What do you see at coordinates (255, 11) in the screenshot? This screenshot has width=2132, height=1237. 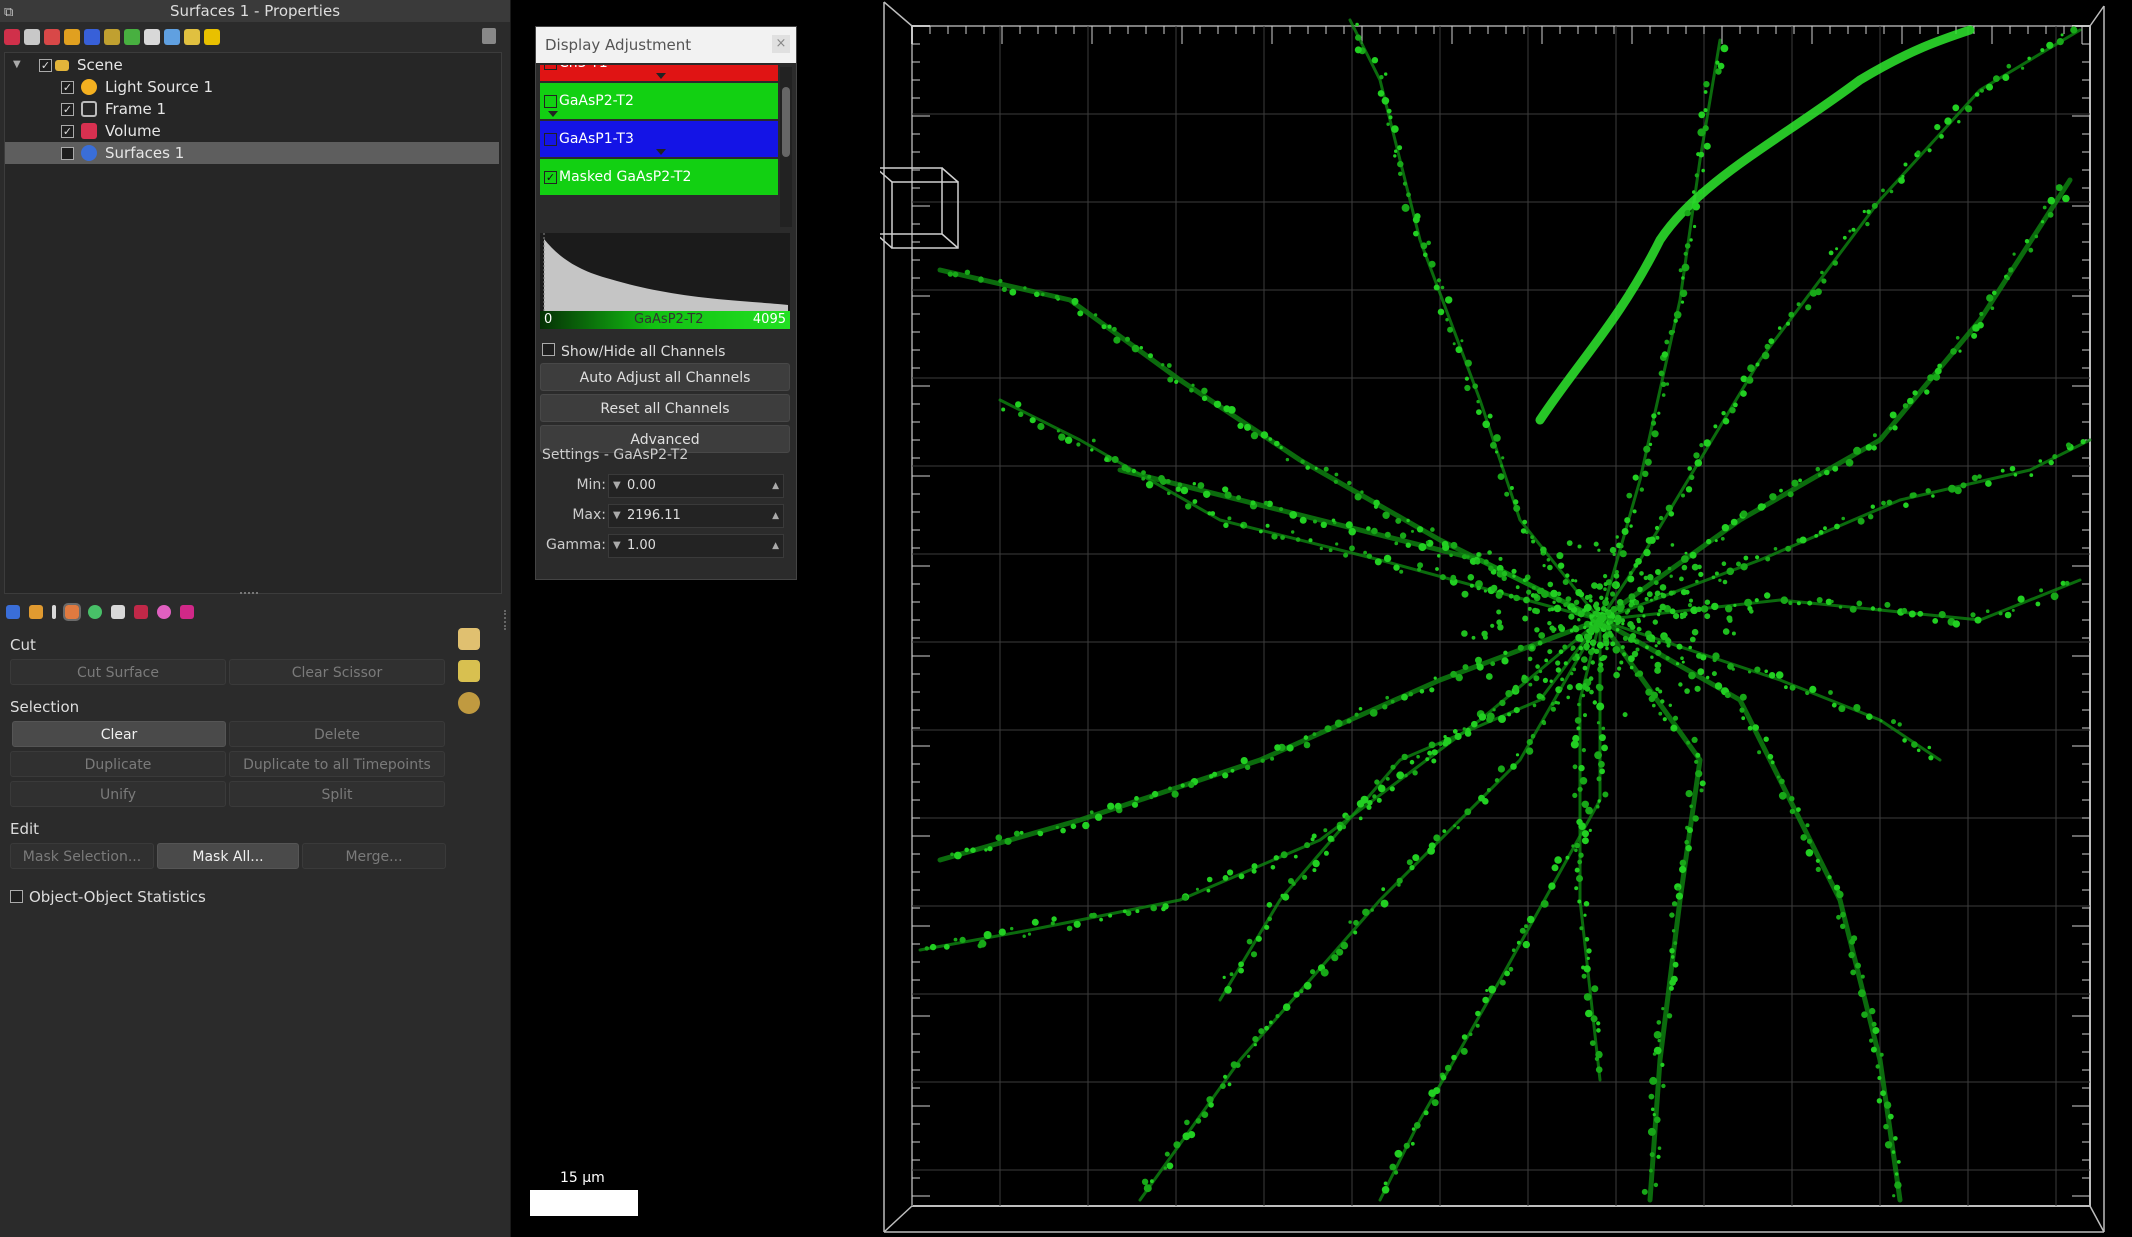 I see `window-title: ⧉ Surfaces 1 - Properties` at bounding box center [255, 11].